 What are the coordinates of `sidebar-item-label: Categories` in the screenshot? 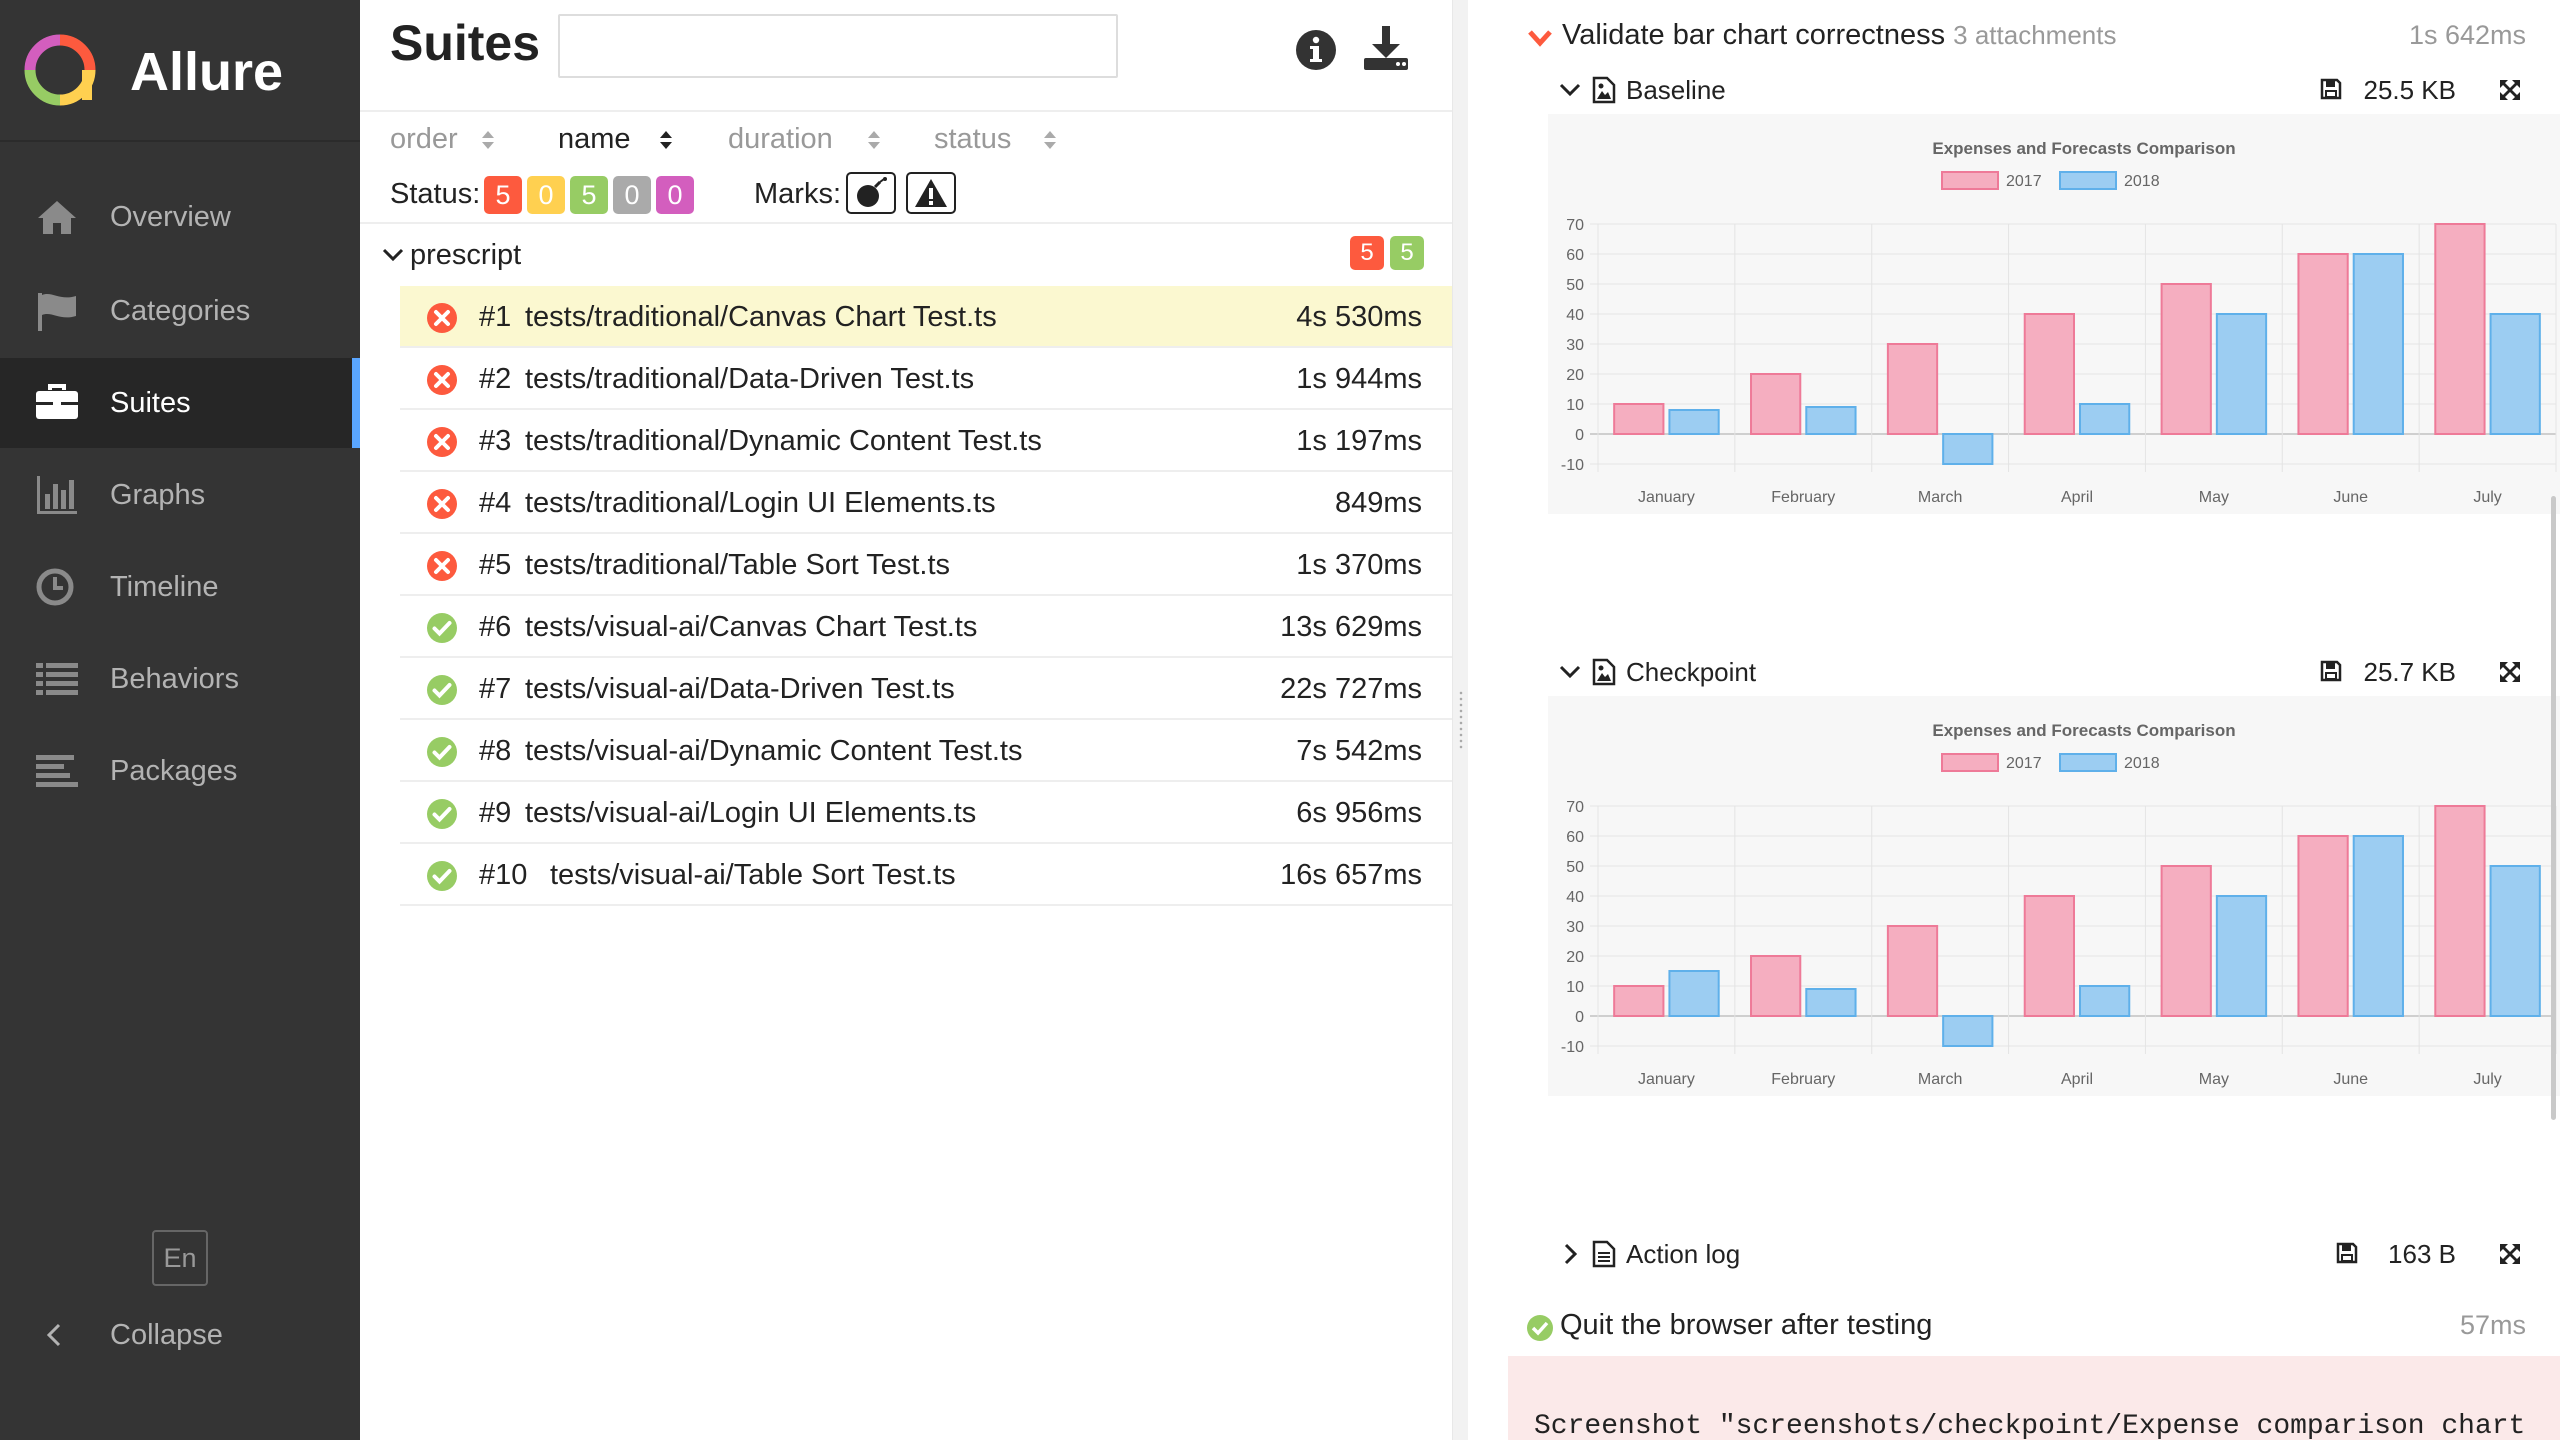 It's located at (180, 311).